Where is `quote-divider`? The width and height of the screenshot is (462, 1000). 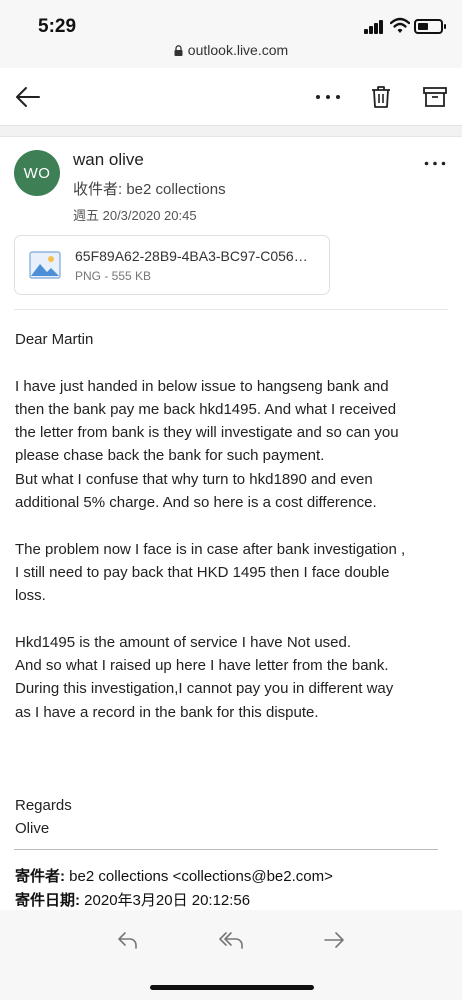 quote-divider is located at coordinates (226, 849).